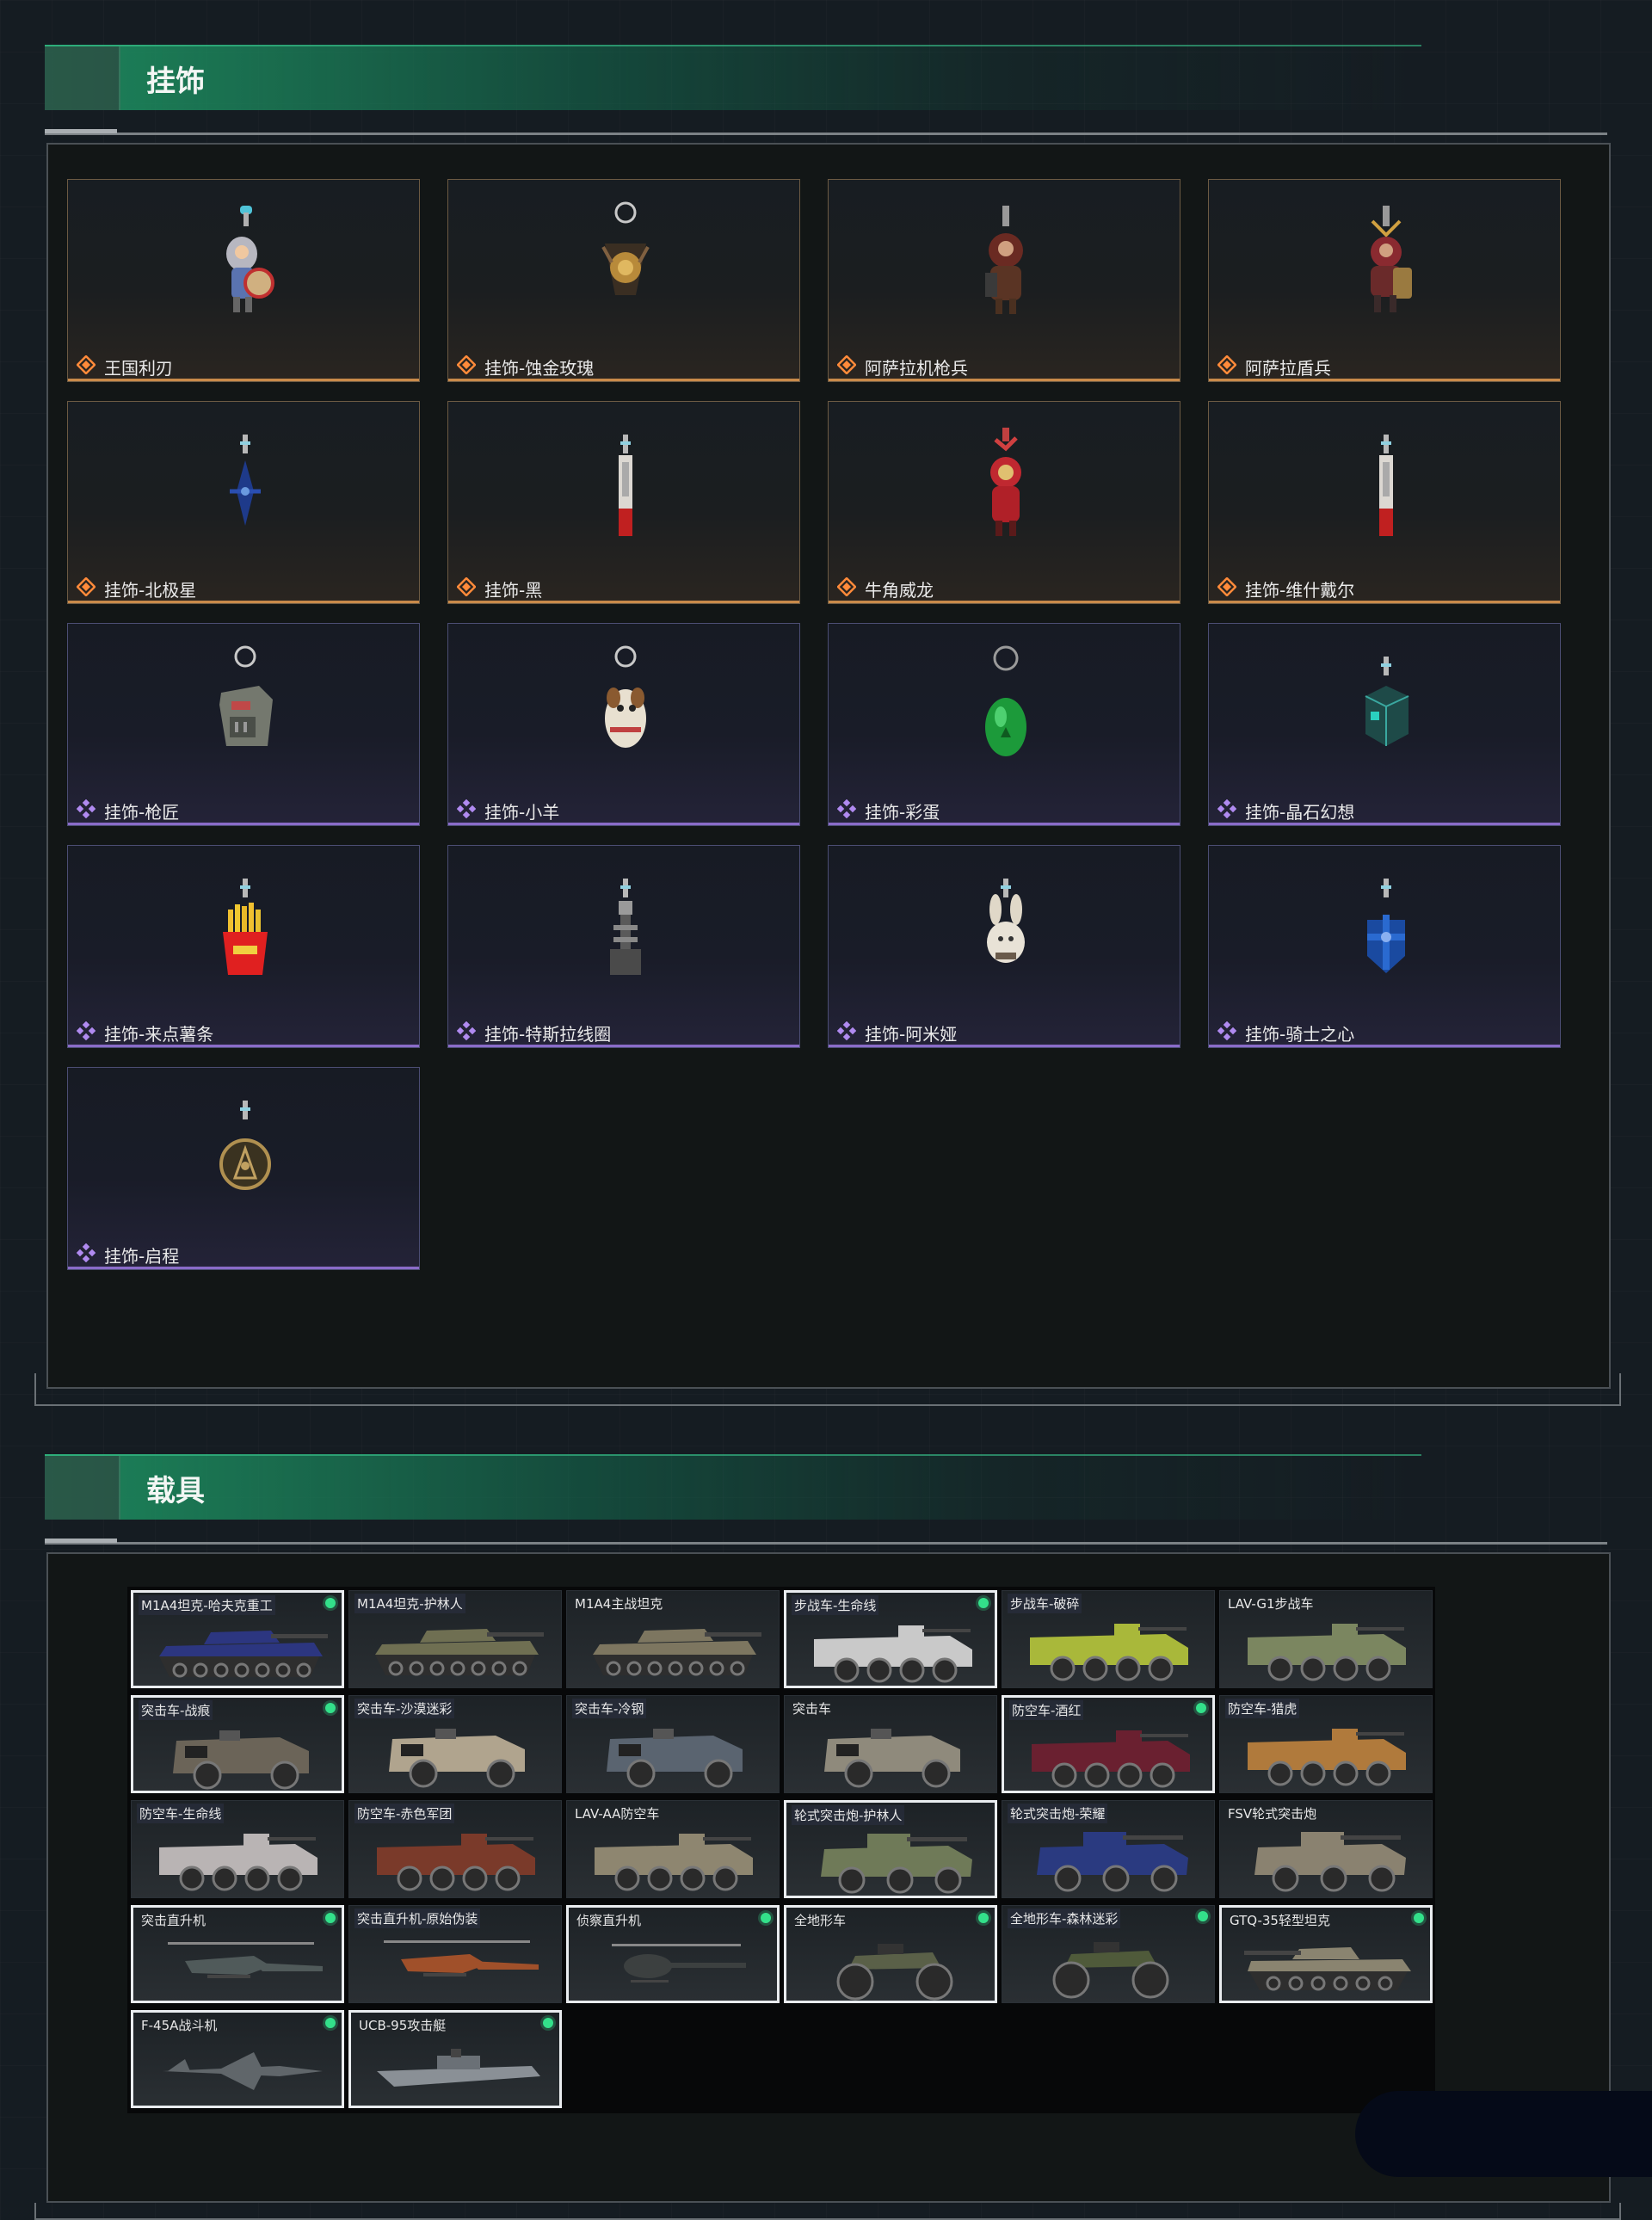  What do you see at coordinates (243, 502) in the screenshot?
I see `charm-card: 挂饰-北极星` at bounding box center [243, 502].